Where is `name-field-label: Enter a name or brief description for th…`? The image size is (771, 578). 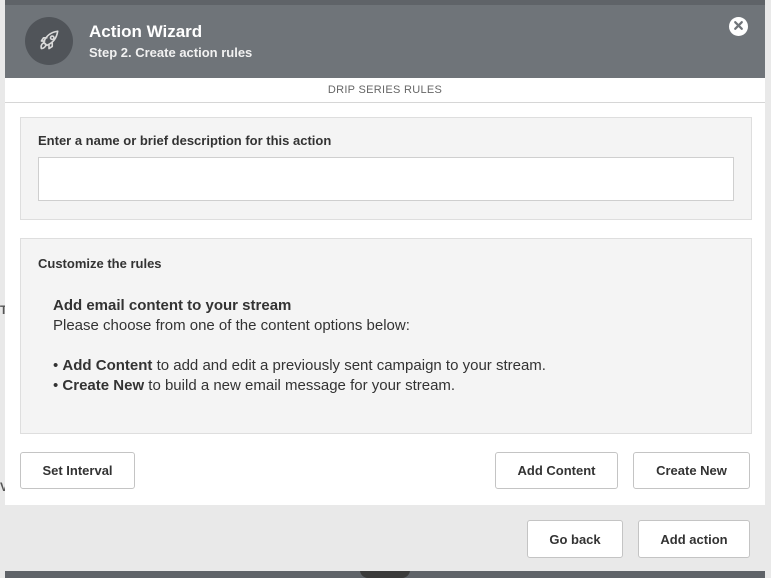 name-field-label: Enter a name or brief description for th… is located at coordinates (185, 140).